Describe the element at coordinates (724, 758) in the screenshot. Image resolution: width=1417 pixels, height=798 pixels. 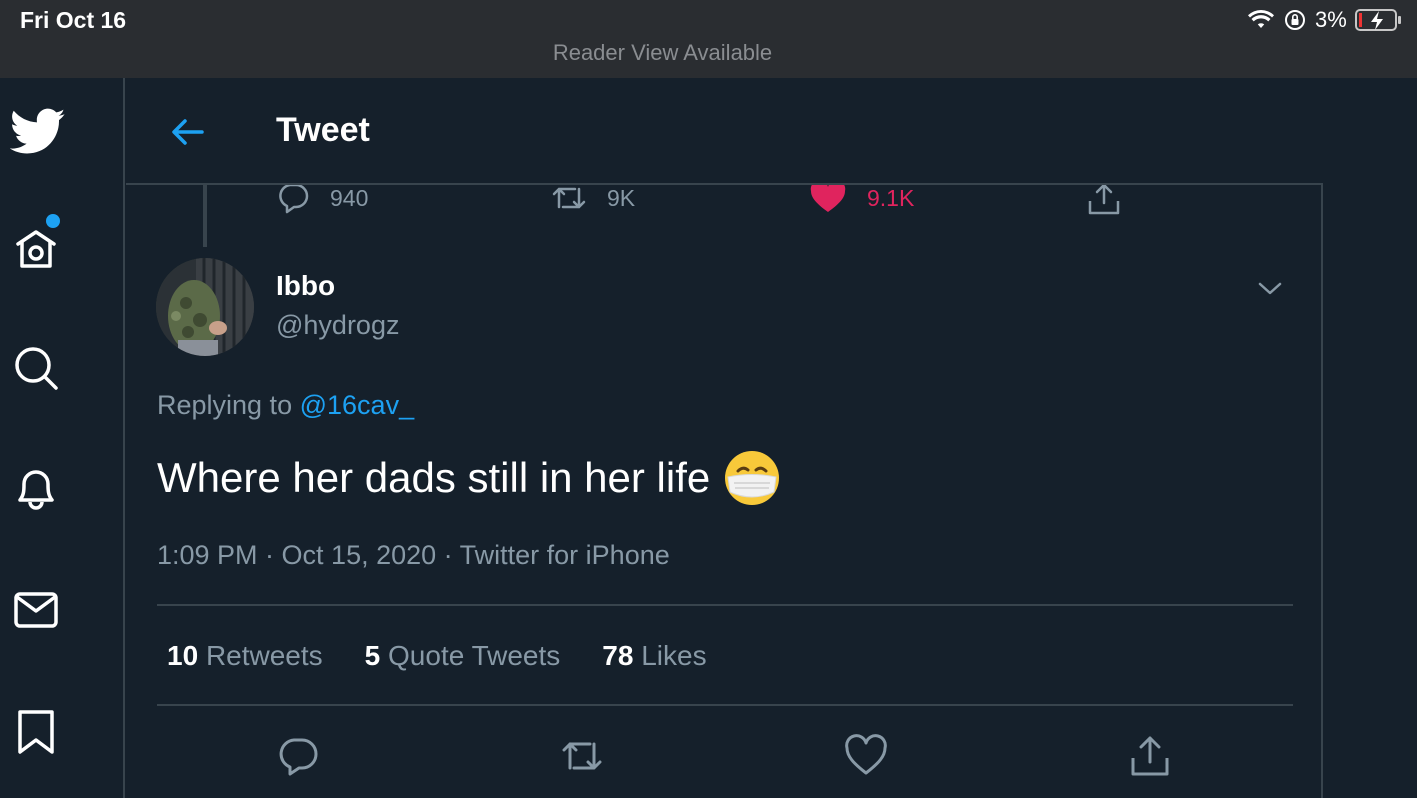
I see `tweet-action-bar` at that location.